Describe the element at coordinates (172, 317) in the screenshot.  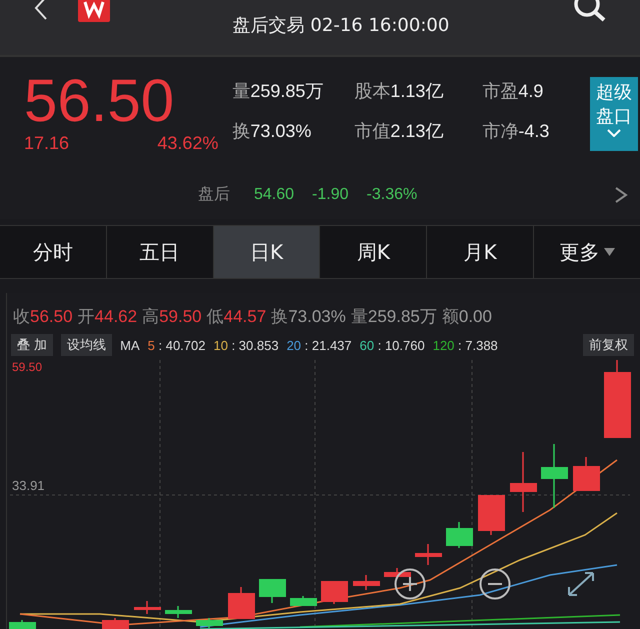
I see `ohlc-value: 高59.50` at that location.